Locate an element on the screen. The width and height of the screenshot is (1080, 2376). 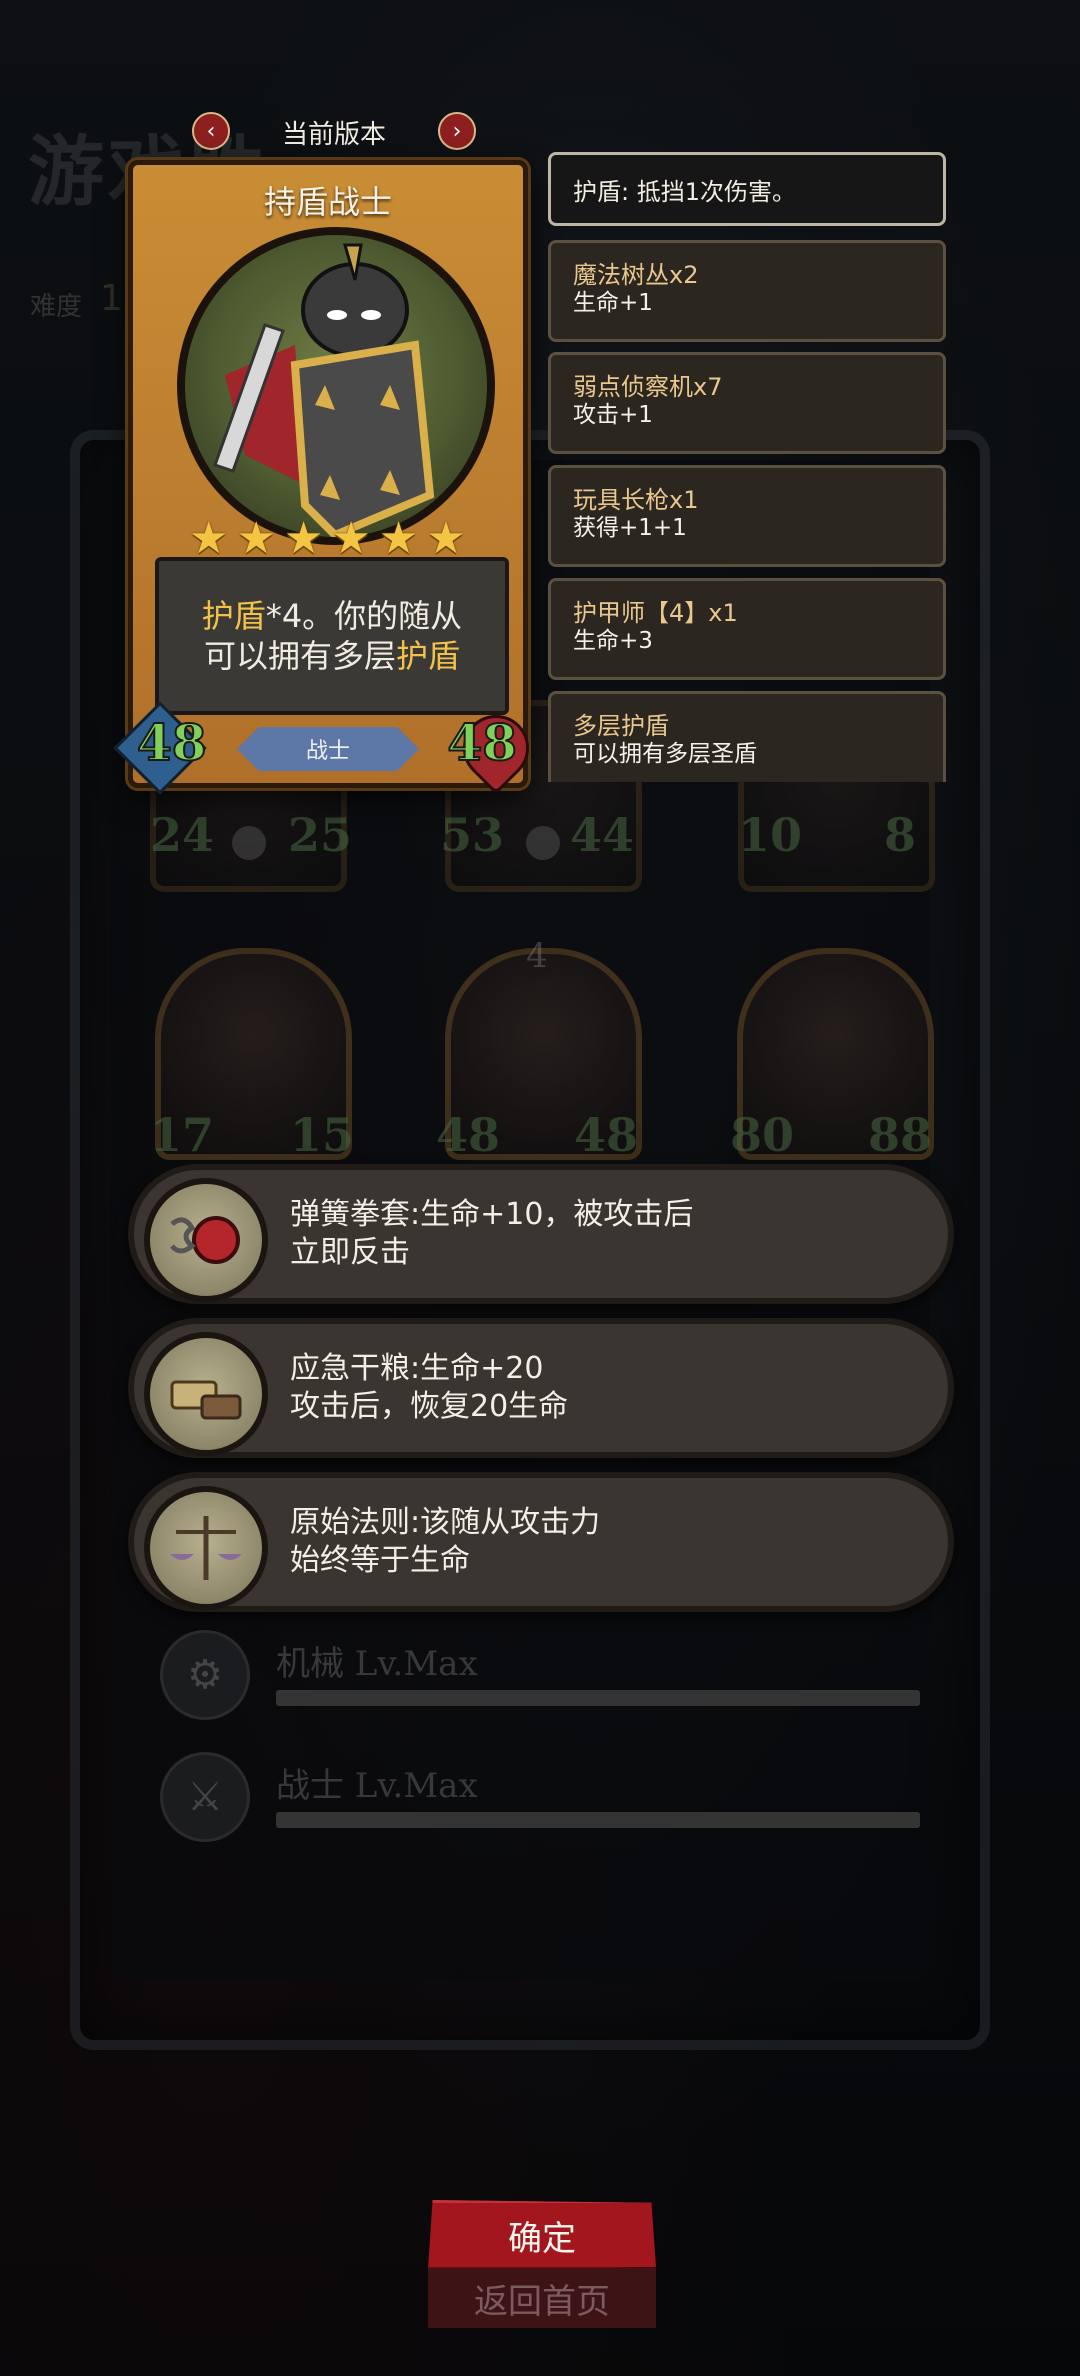
spring-glove-icon is located at coordinates (206, 1240).